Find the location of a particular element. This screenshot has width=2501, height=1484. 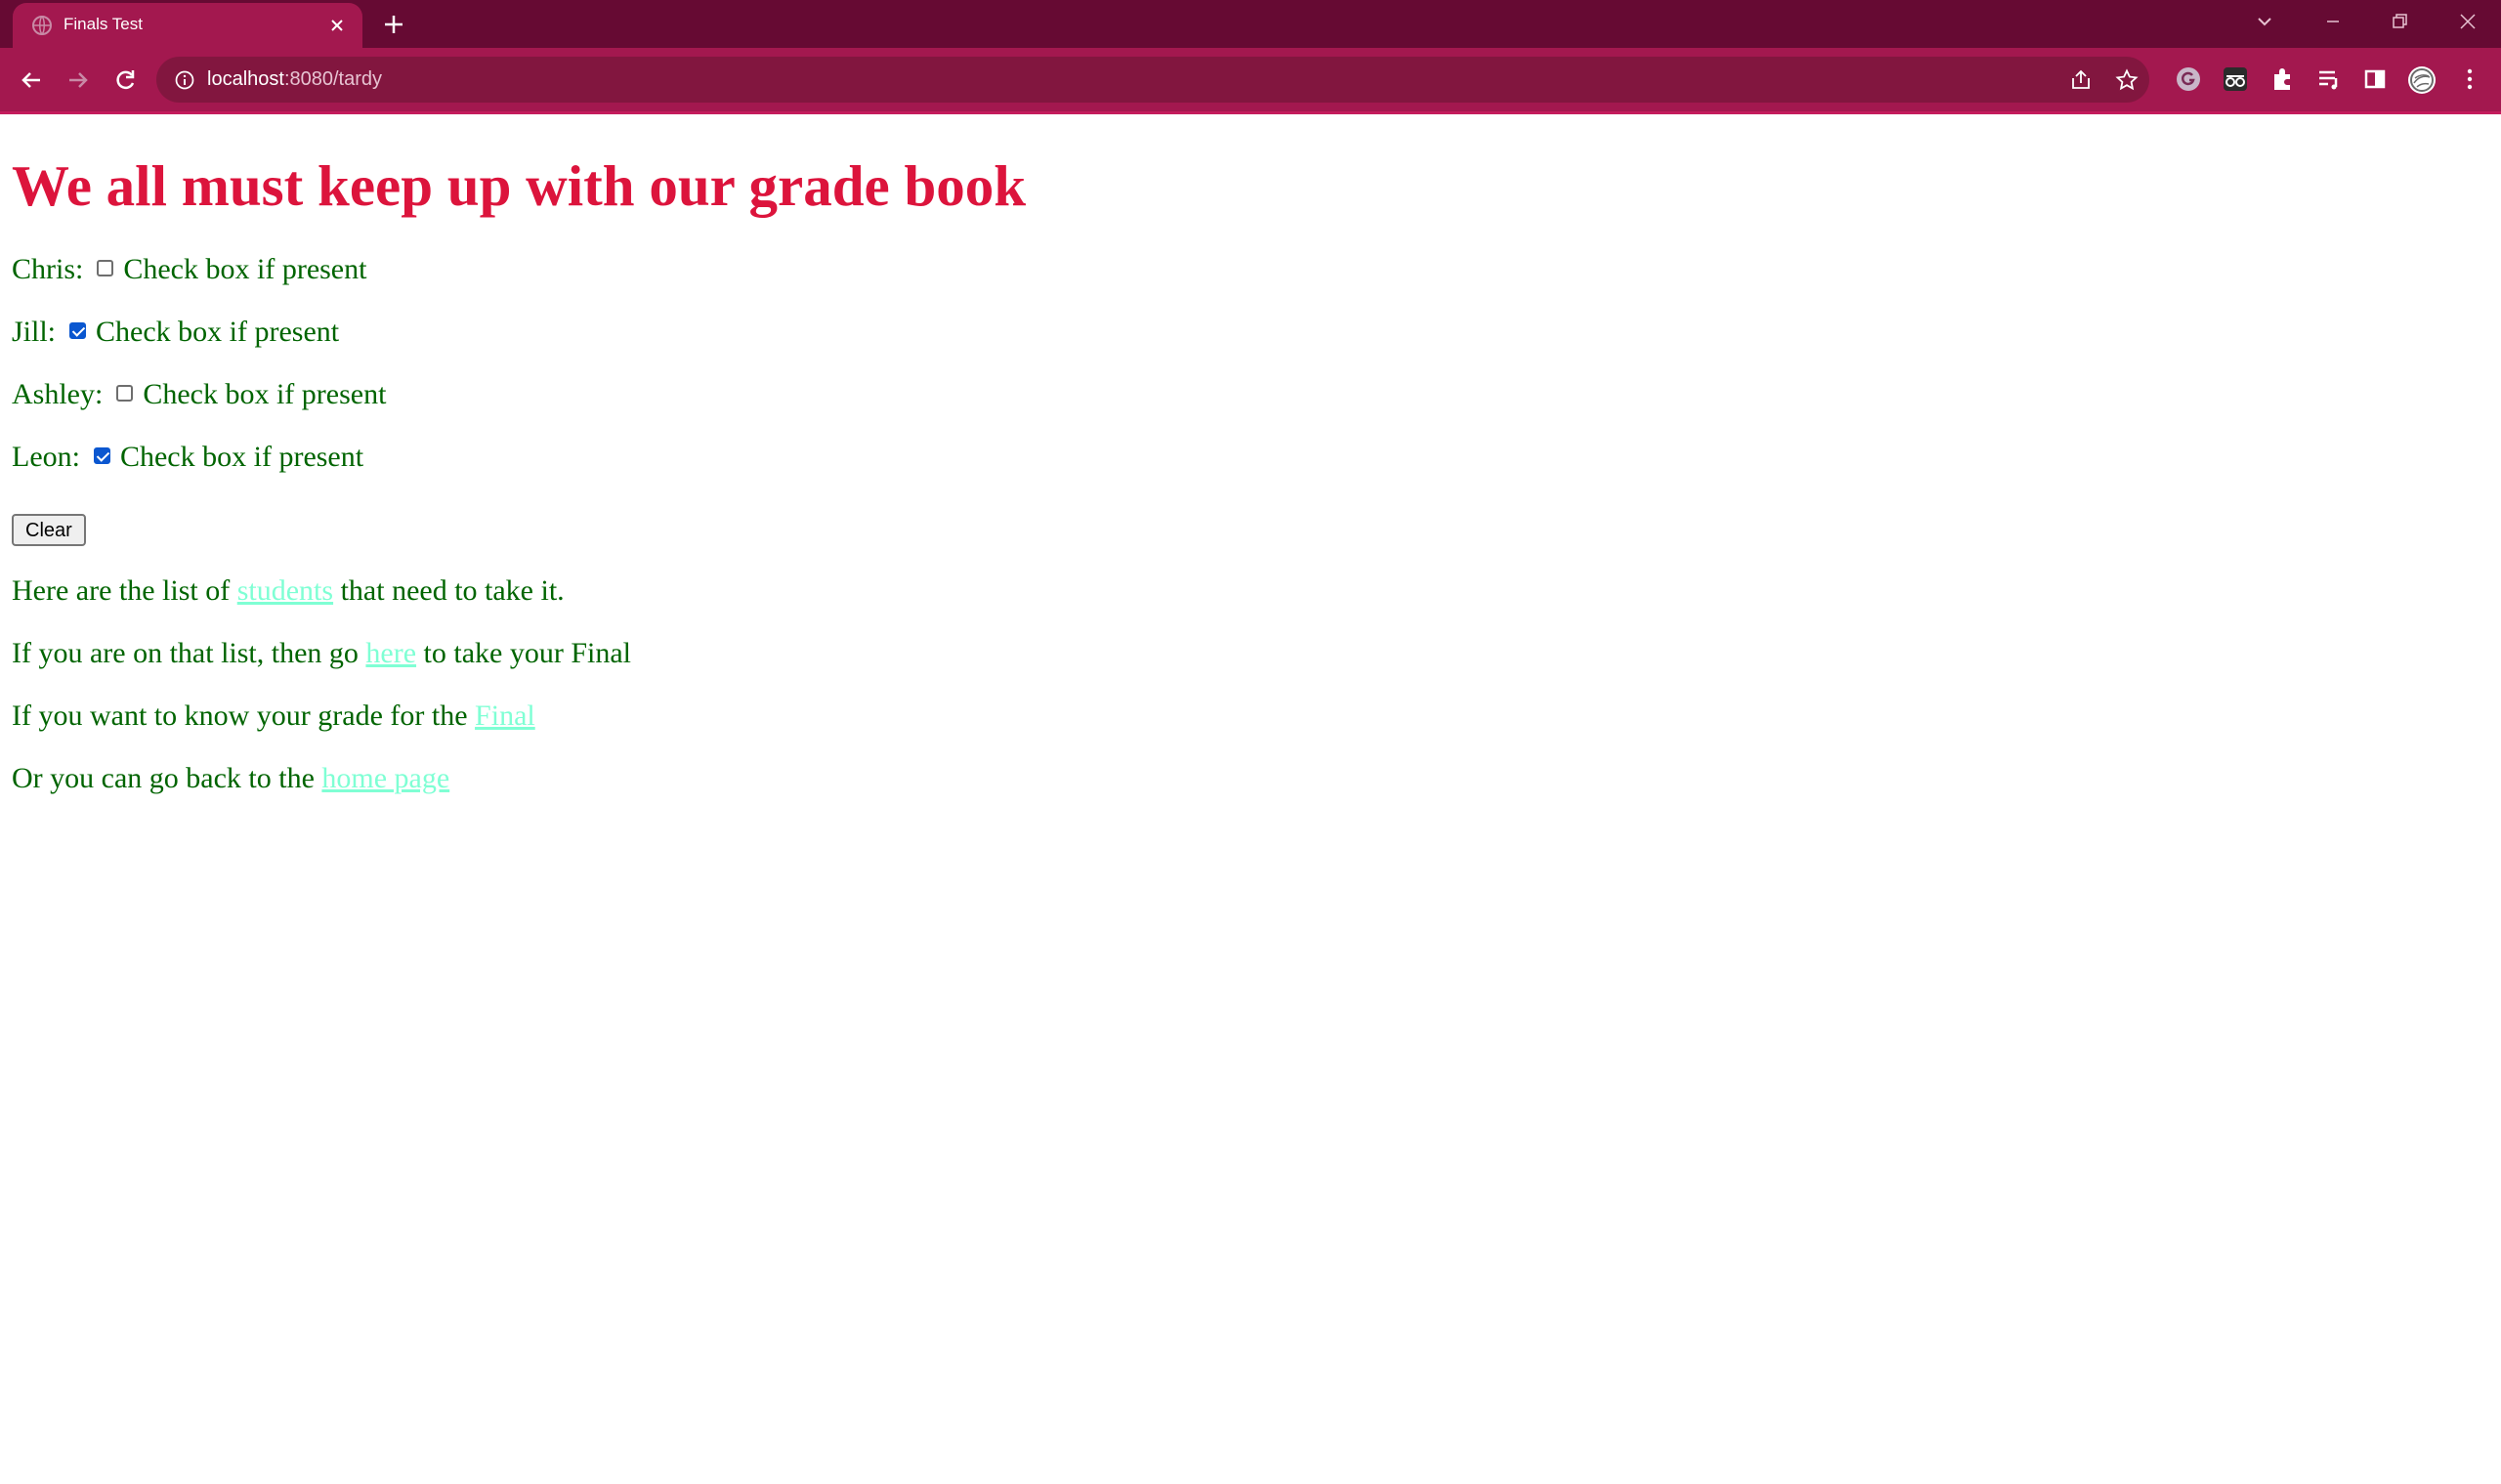

attendance-row-chris: Chris: Check box if present is located at coordinates (189, 269).